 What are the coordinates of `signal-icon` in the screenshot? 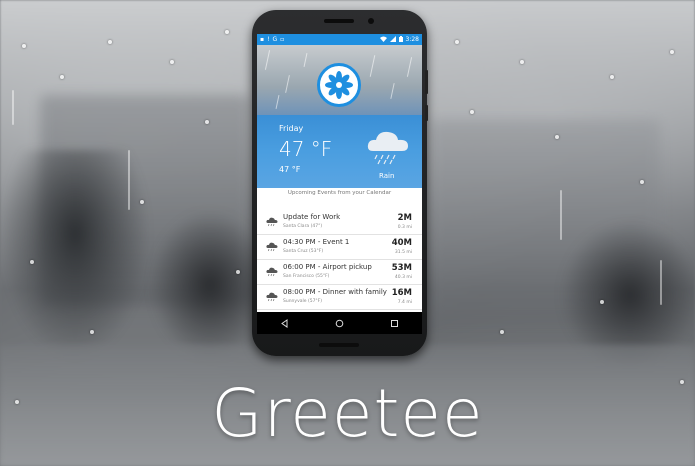 It's located at (392, 39).